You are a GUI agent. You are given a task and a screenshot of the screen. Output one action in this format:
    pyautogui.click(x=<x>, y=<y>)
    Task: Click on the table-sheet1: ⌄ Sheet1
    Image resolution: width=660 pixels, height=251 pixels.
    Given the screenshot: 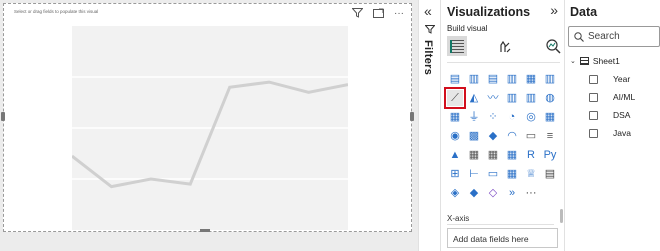 What is the action you would take?
    pyautogui.click(x=595, y=61)
    